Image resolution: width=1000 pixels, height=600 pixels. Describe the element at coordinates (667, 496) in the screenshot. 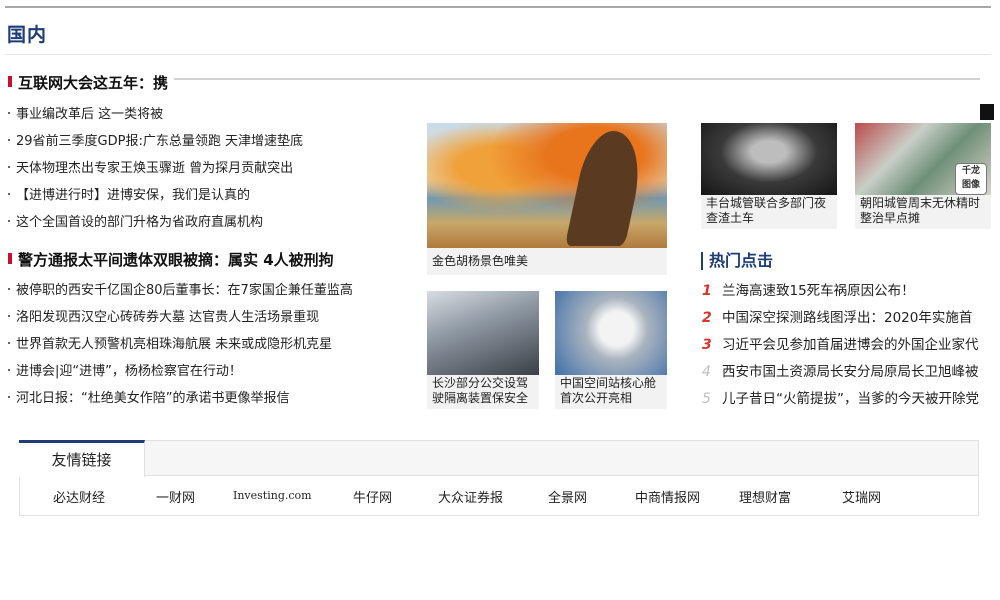

I see `link-item: 中商情报网` at that location.